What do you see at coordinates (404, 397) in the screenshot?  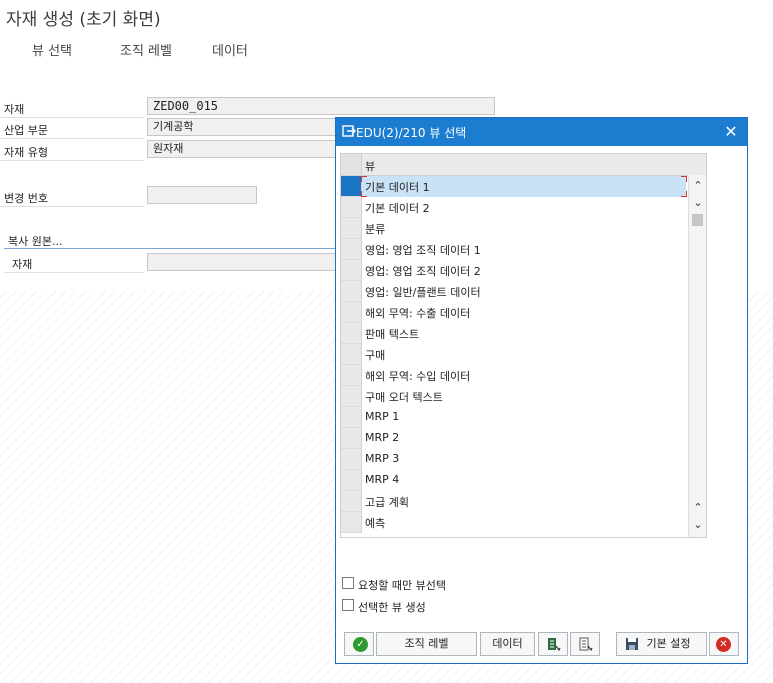 I see `list-item-label: 구매 오더 텍스트` at bounding box center [404, 397].